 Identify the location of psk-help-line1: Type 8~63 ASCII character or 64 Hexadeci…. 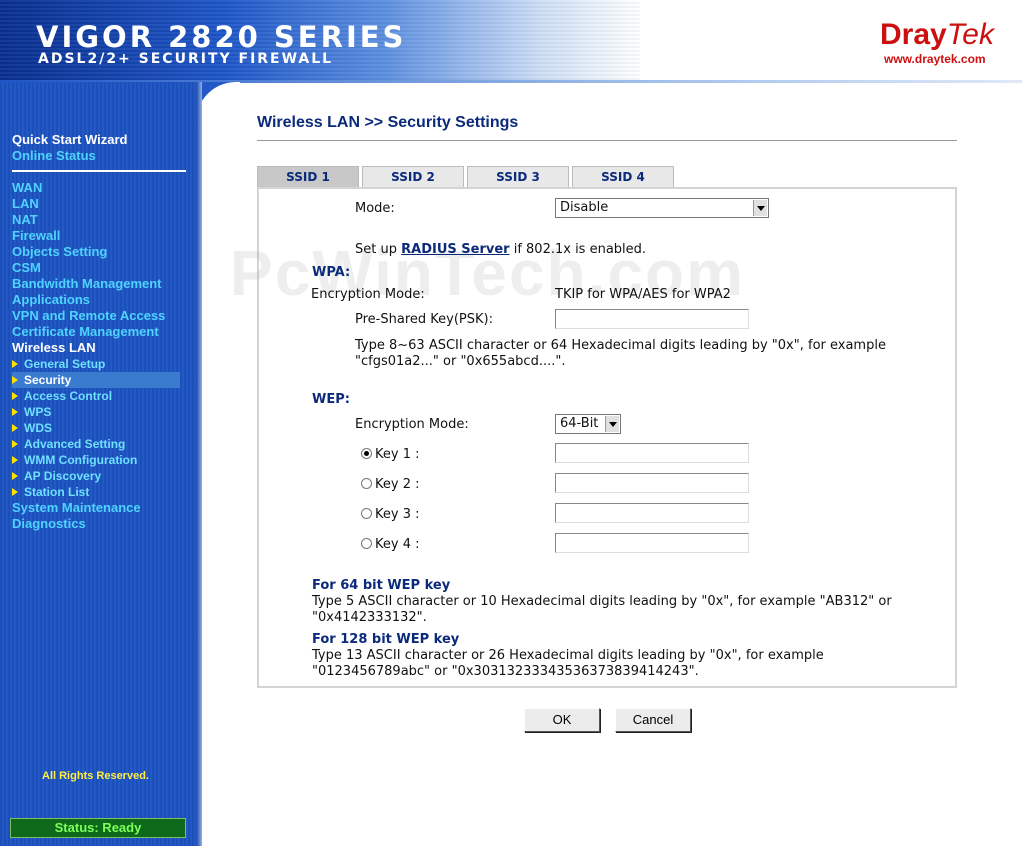
(620, 345).